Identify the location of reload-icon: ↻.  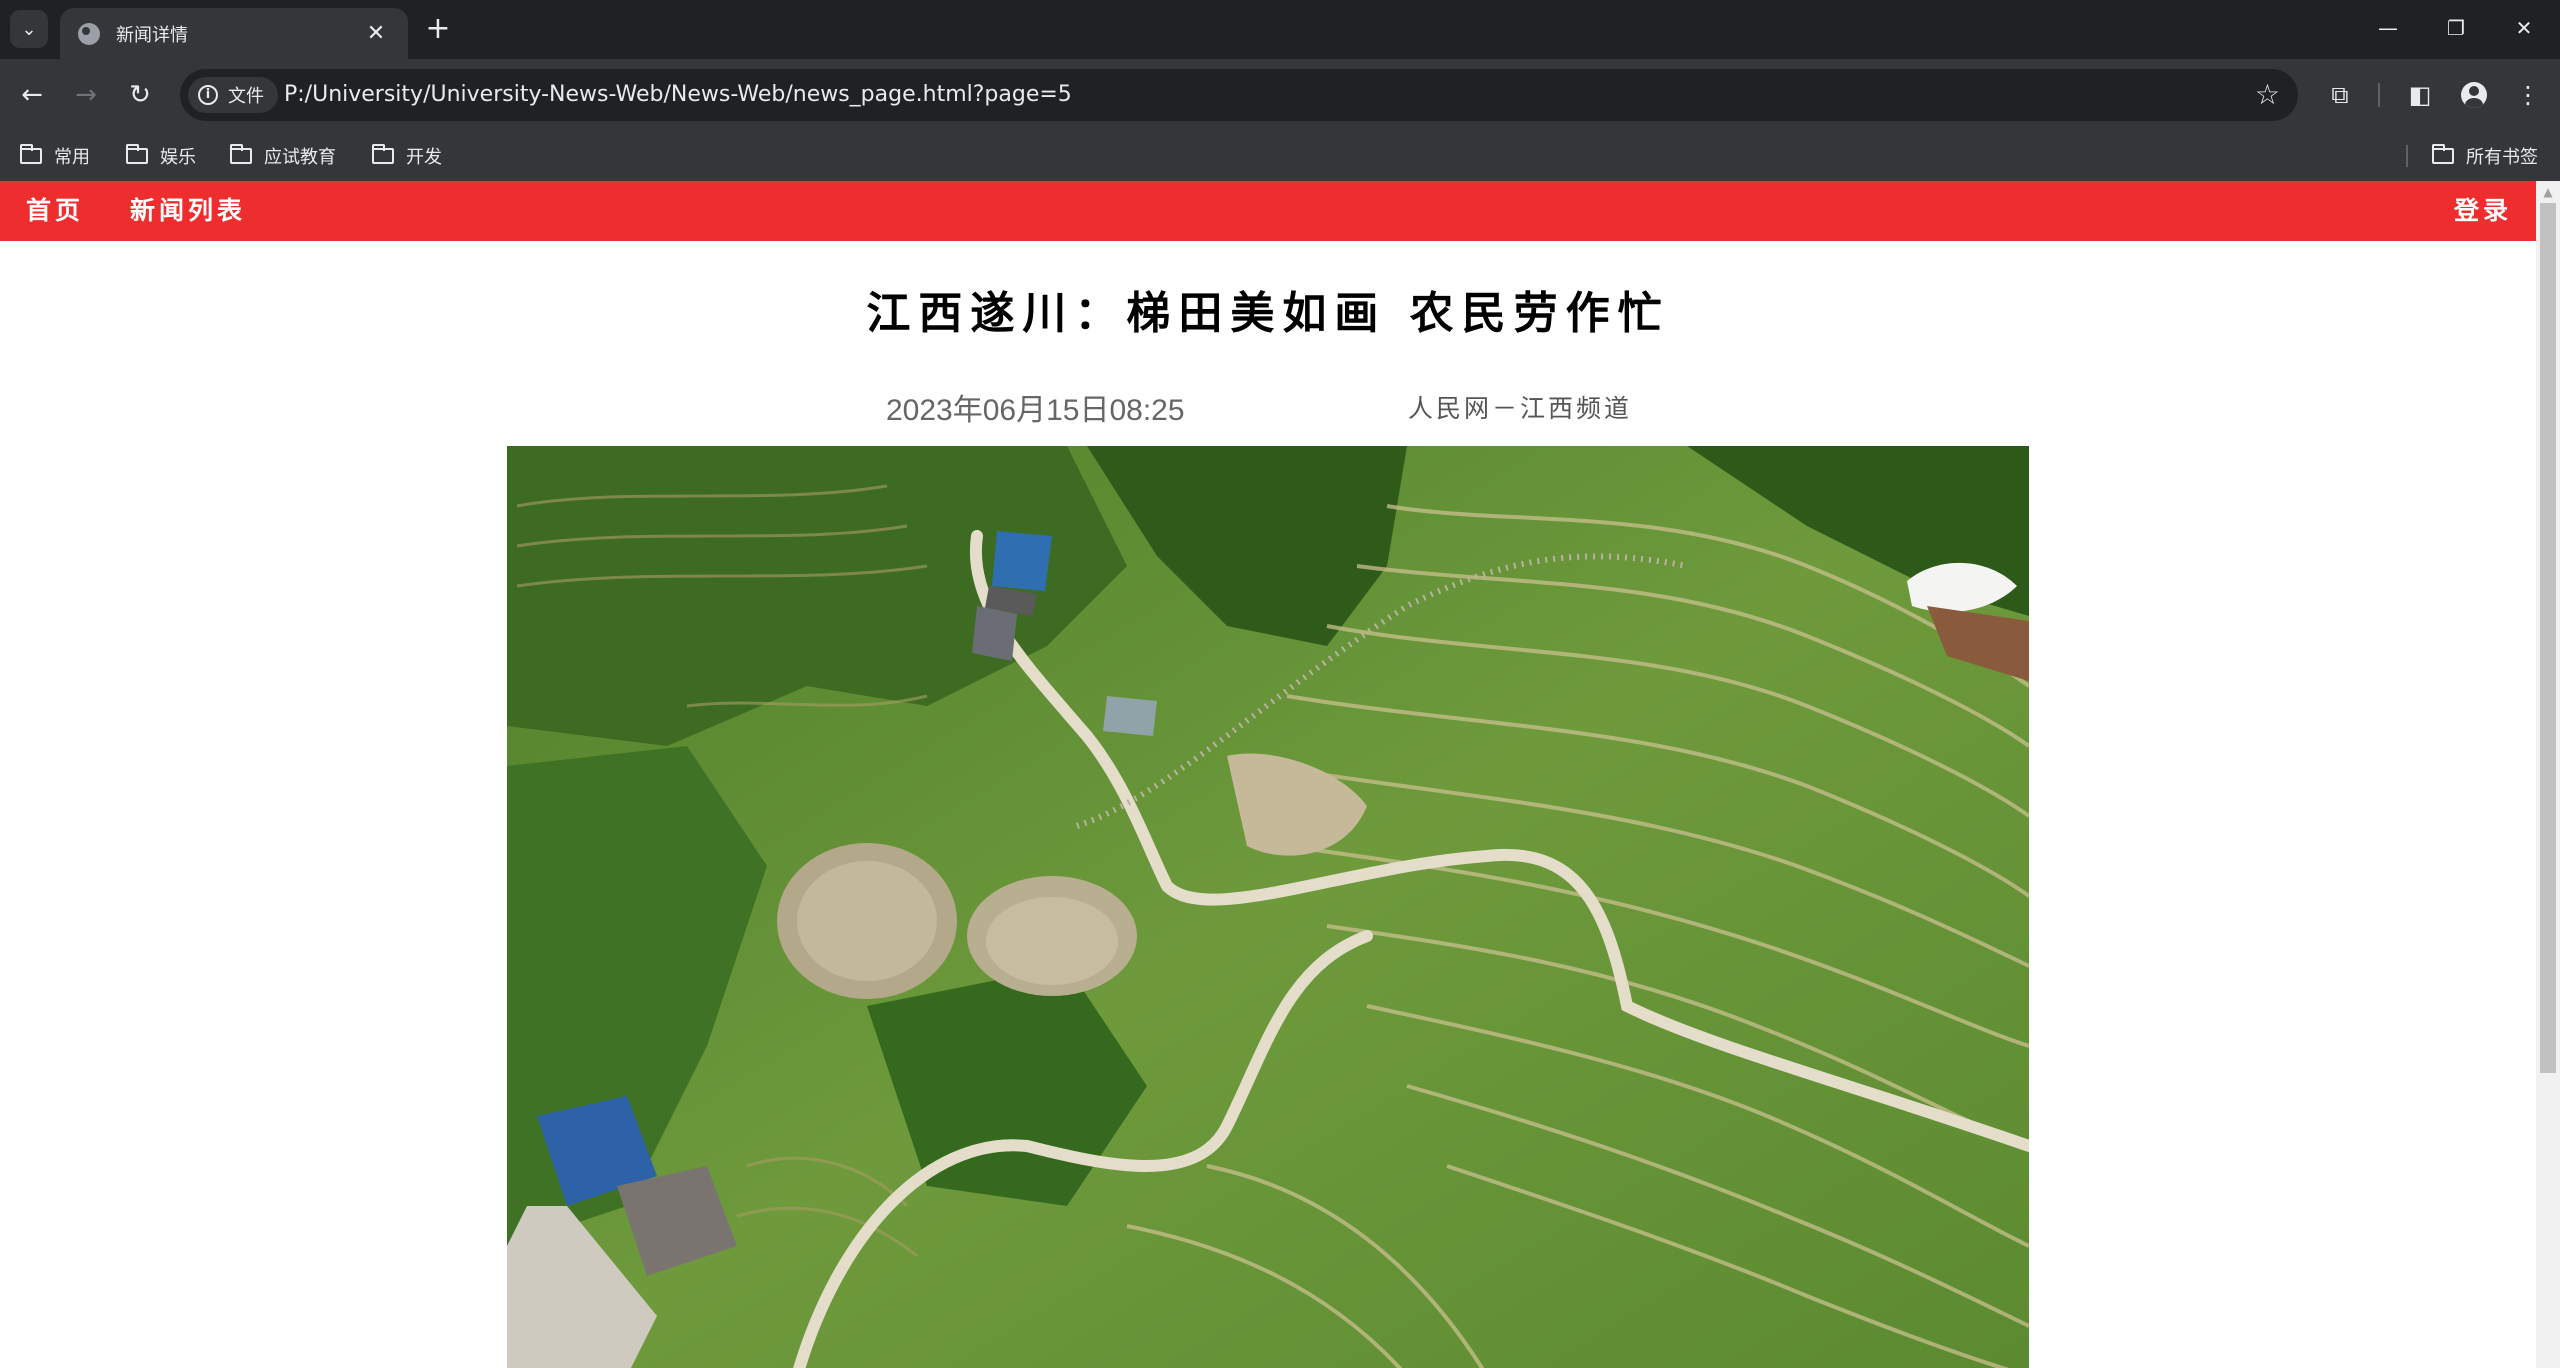
(140, 95).